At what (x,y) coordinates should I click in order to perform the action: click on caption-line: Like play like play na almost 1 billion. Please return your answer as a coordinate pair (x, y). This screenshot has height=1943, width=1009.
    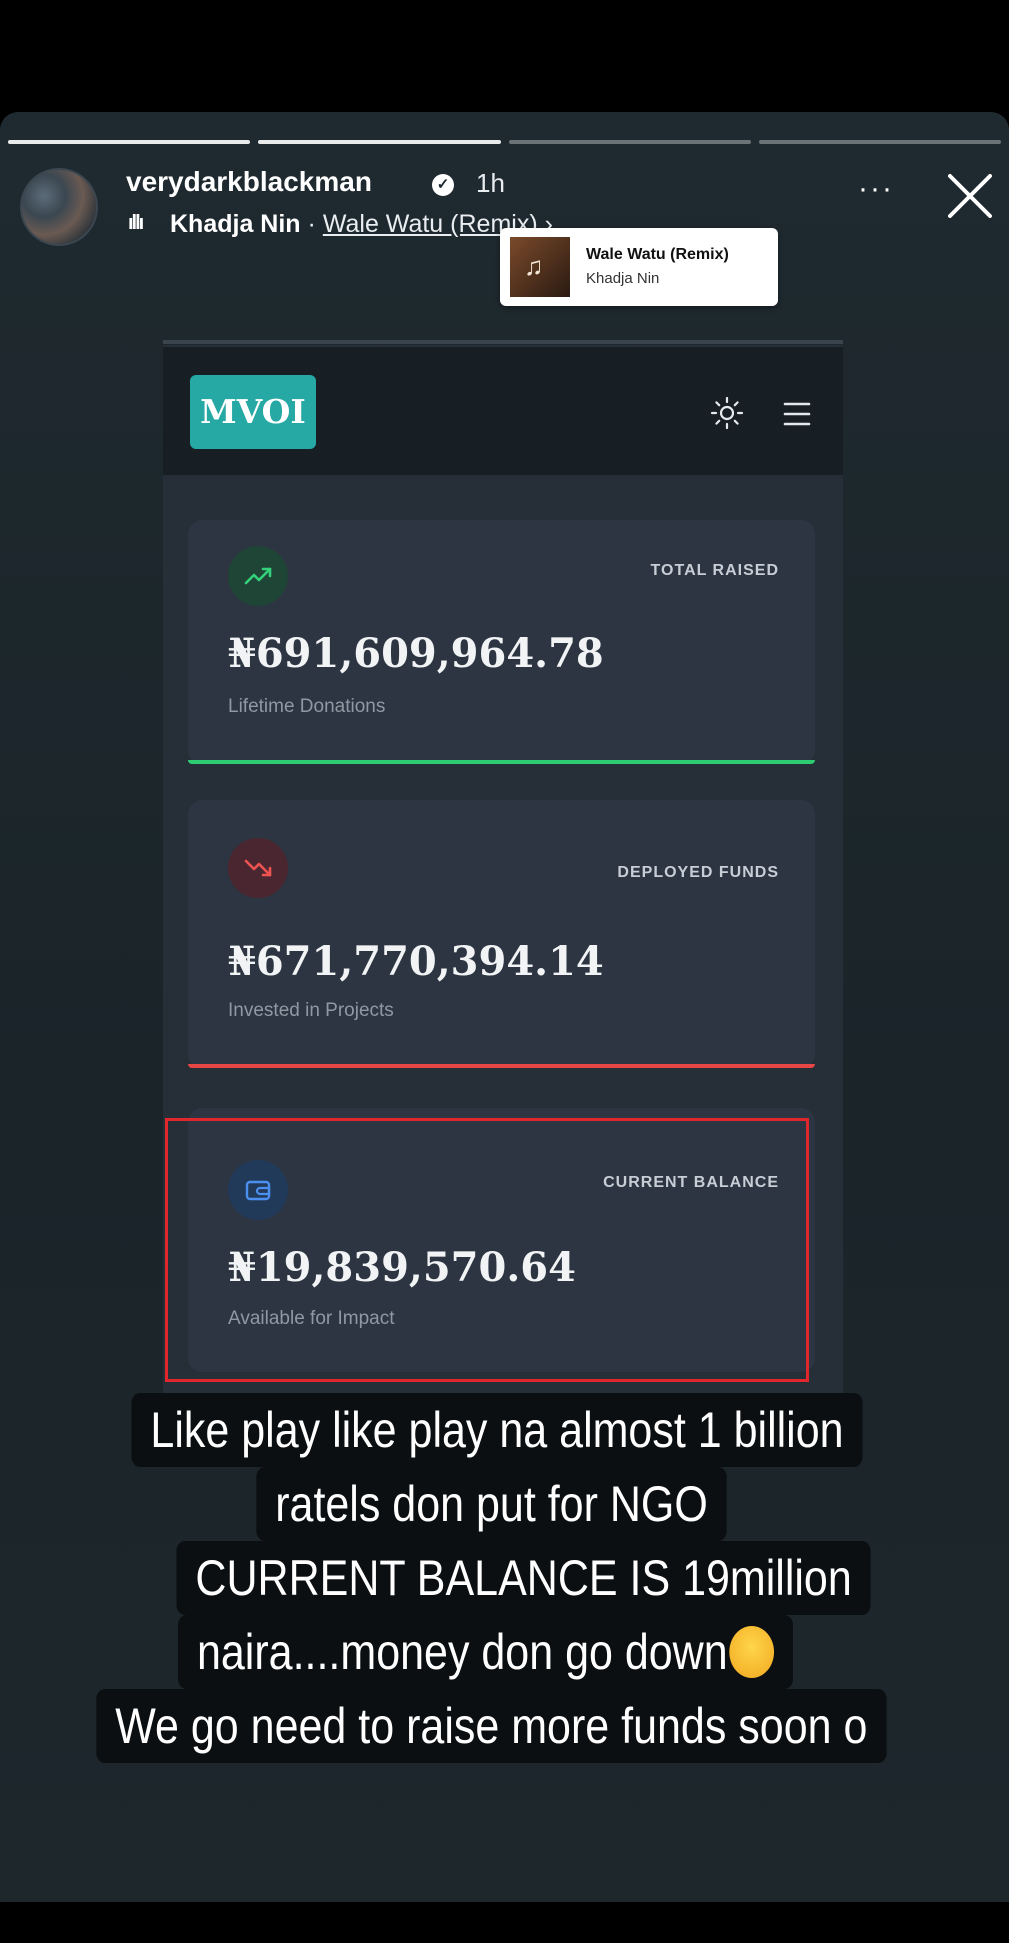
    Looking at the image, I should click on (497, 1430).